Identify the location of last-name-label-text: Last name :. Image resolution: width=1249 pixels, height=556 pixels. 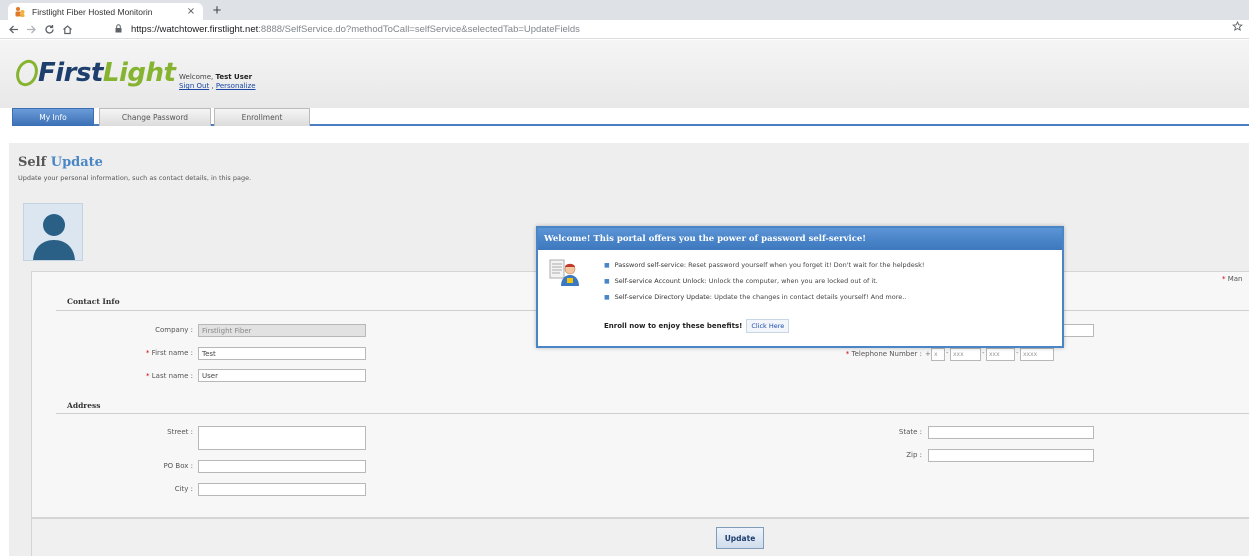
(171, 376).